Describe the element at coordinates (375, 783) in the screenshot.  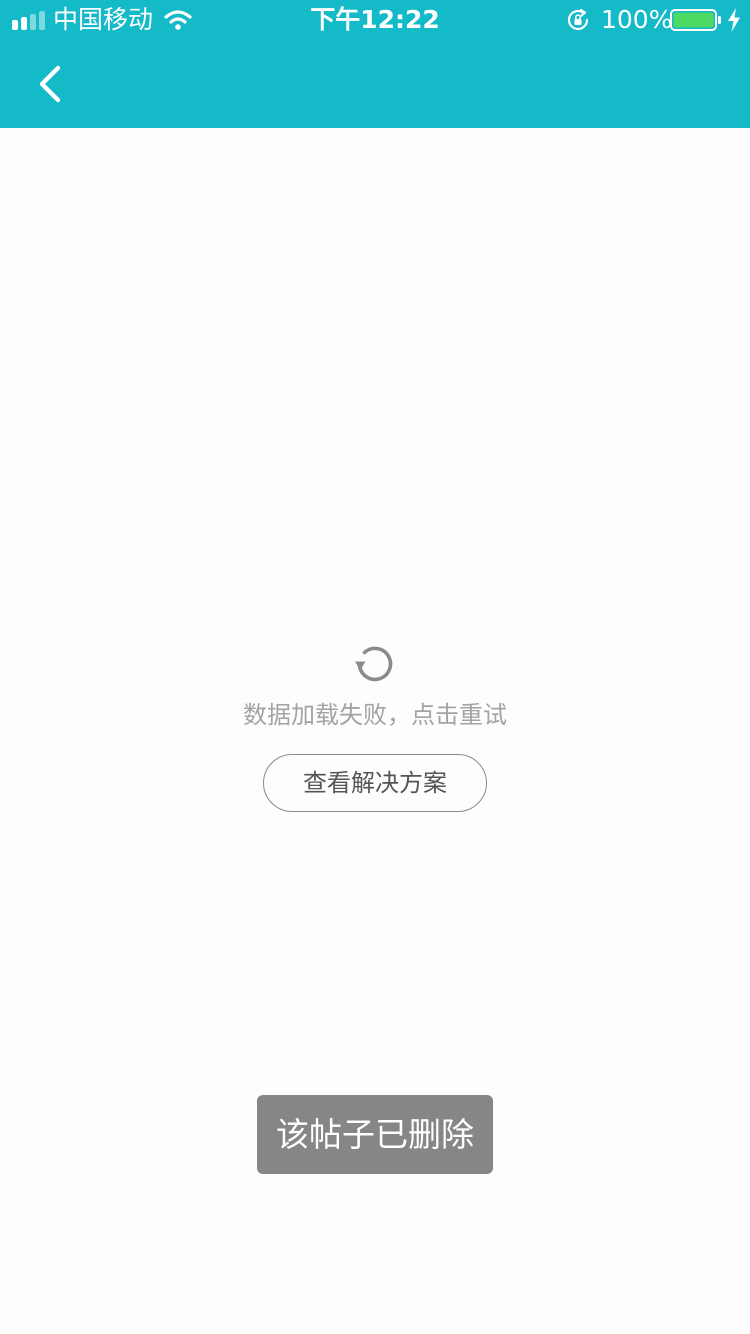
I see `view-solution-button: 查看解决方案` at that location.